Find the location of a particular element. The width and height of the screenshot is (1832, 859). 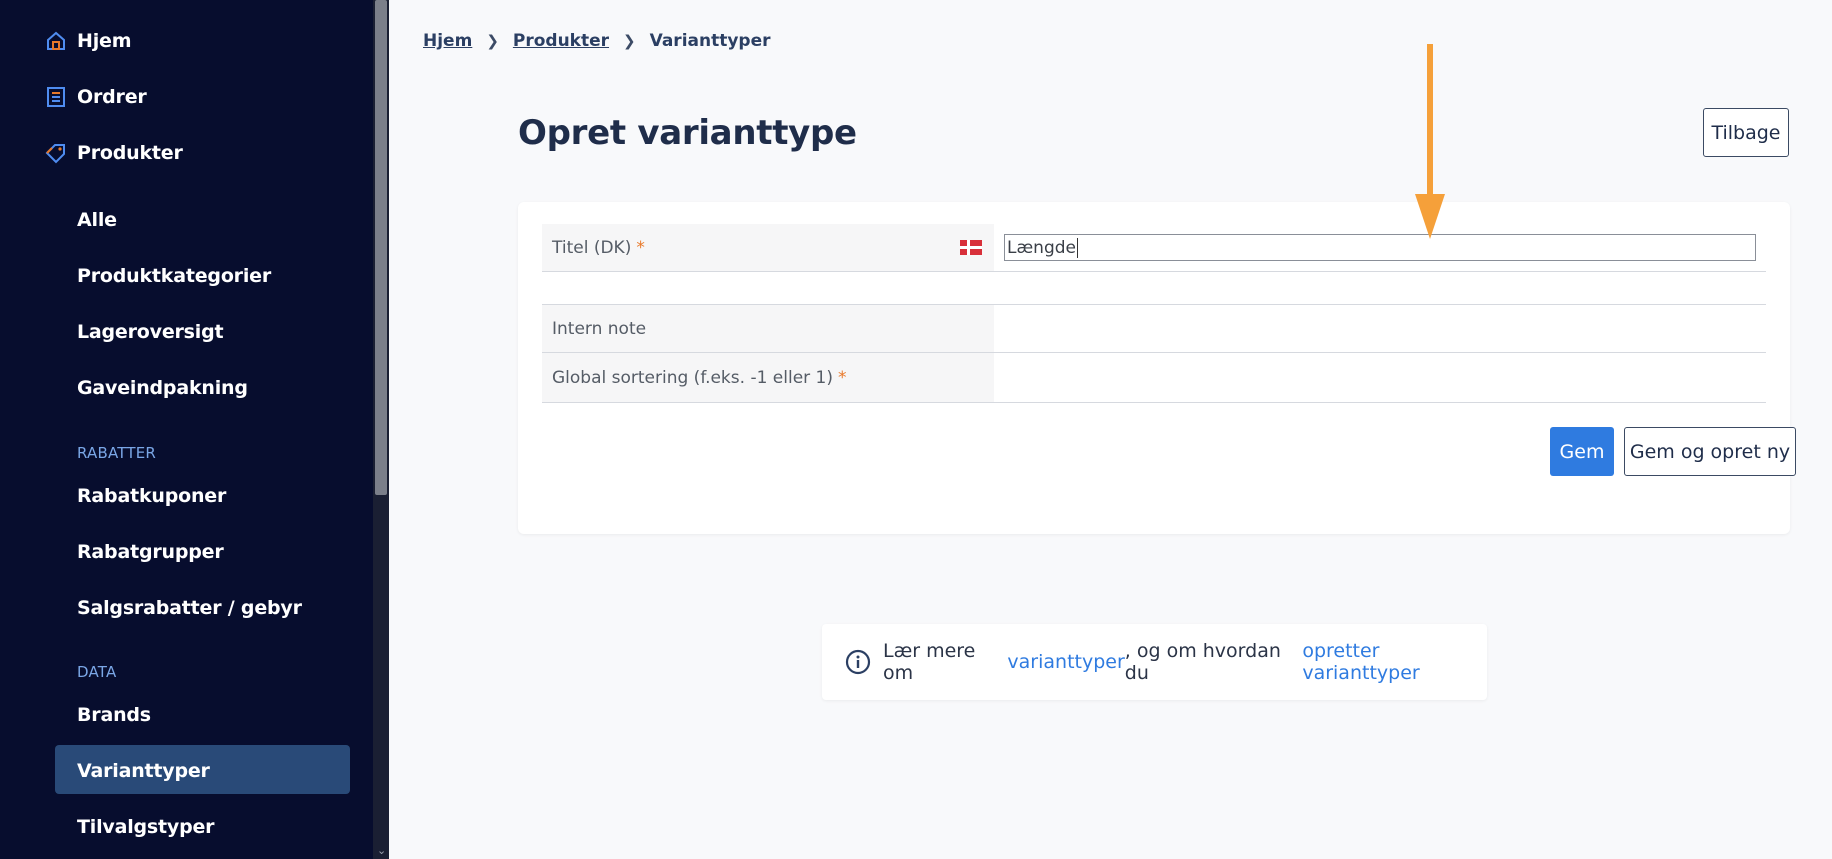

sidebar-item-varianttyper: Varianttyper is located at coordinates (143, 771).